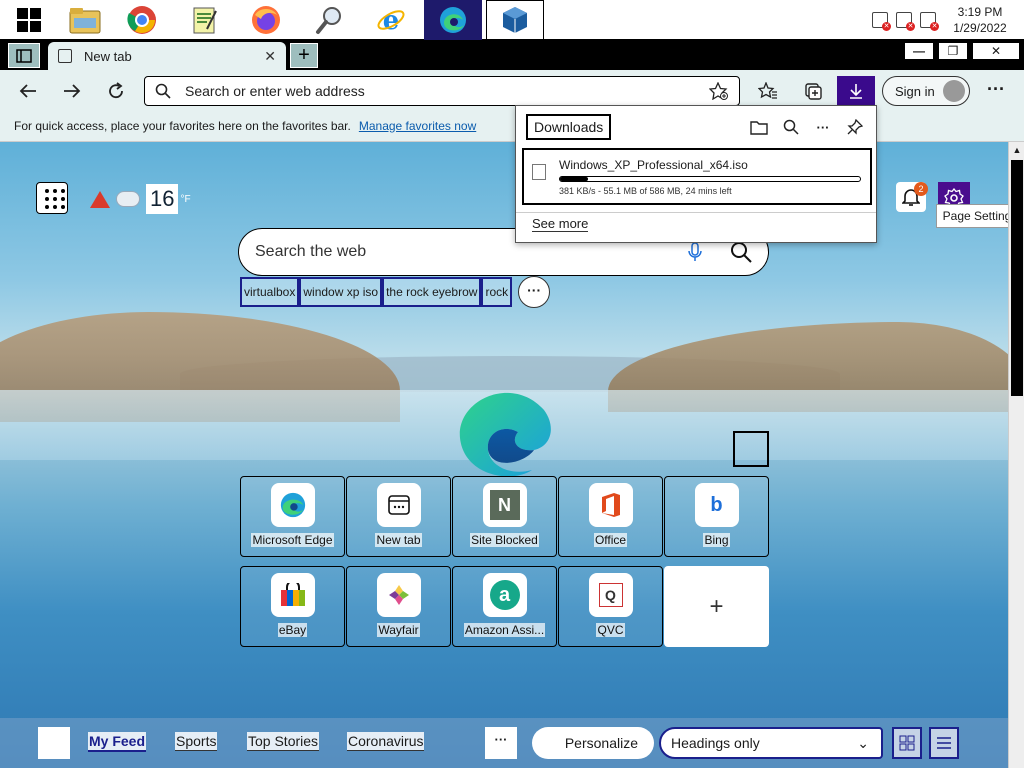 This screenshot has width=1024, height=768. What do you see at coordinates (921, 189) in the screenshot?
I see `notification-count-badge: 2` at bounding box center [921, 189].